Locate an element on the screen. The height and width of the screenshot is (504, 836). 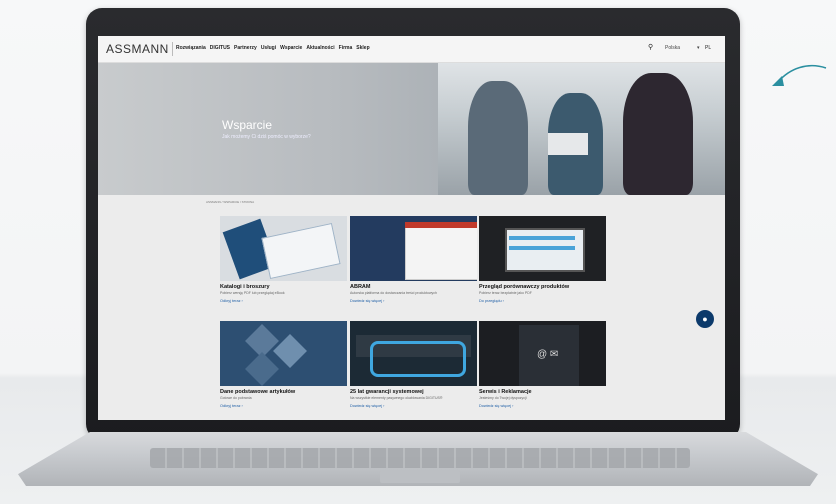
menu-digitus: DIGITUS is located at coordinates (220, 48).